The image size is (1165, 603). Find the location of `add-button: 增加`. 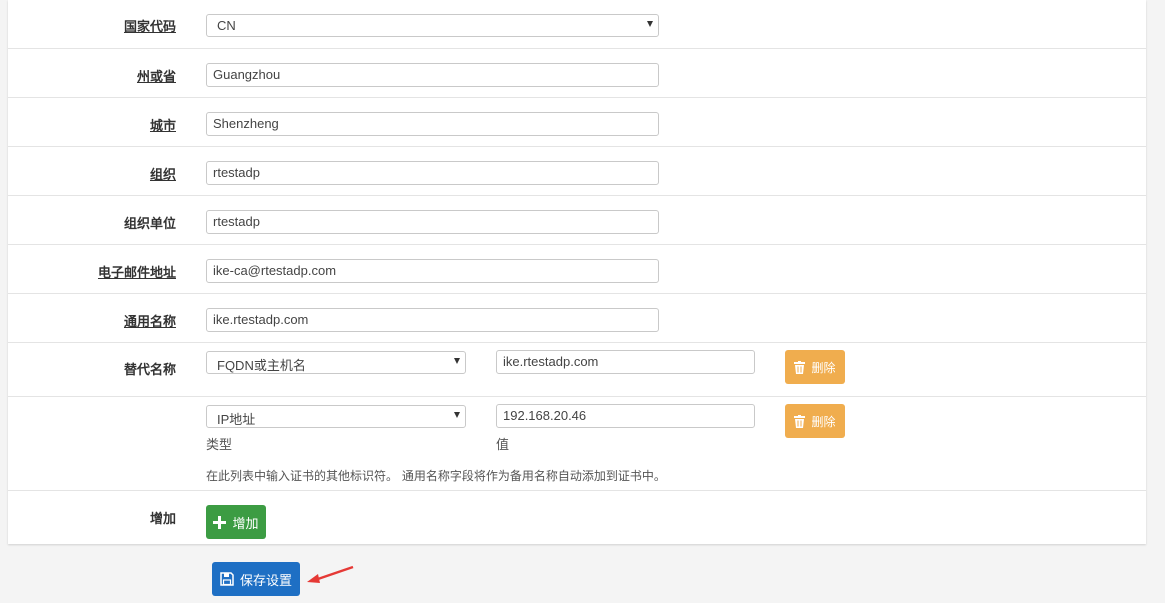

add-button: 增加 is located at coordinates (236, 522).